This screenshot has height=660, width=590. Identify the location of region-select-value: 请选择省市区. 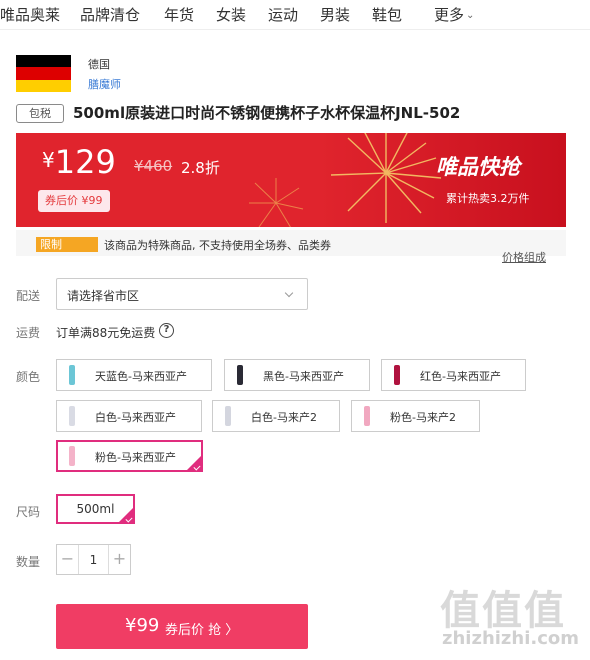
(103, 296).